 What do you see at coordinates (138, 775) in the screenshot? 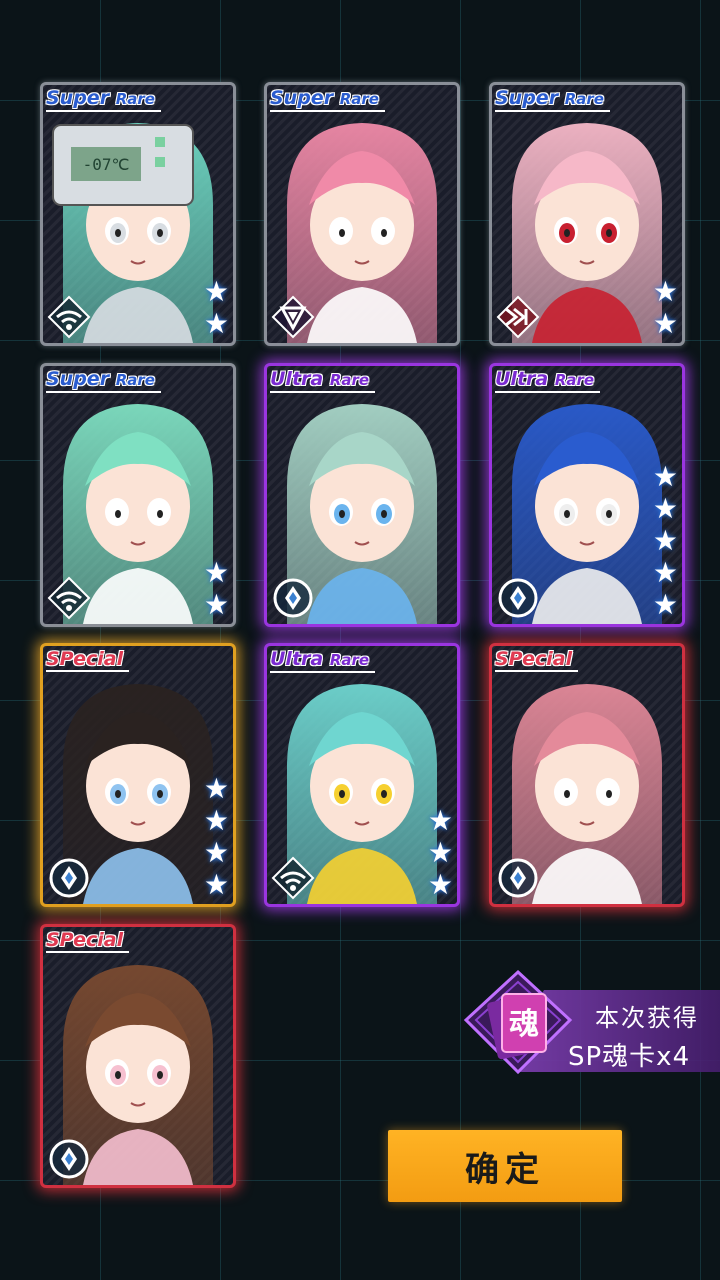
I see `character-card: SPecial ★ ★ ★ ★` at bounding box center [138, 775].